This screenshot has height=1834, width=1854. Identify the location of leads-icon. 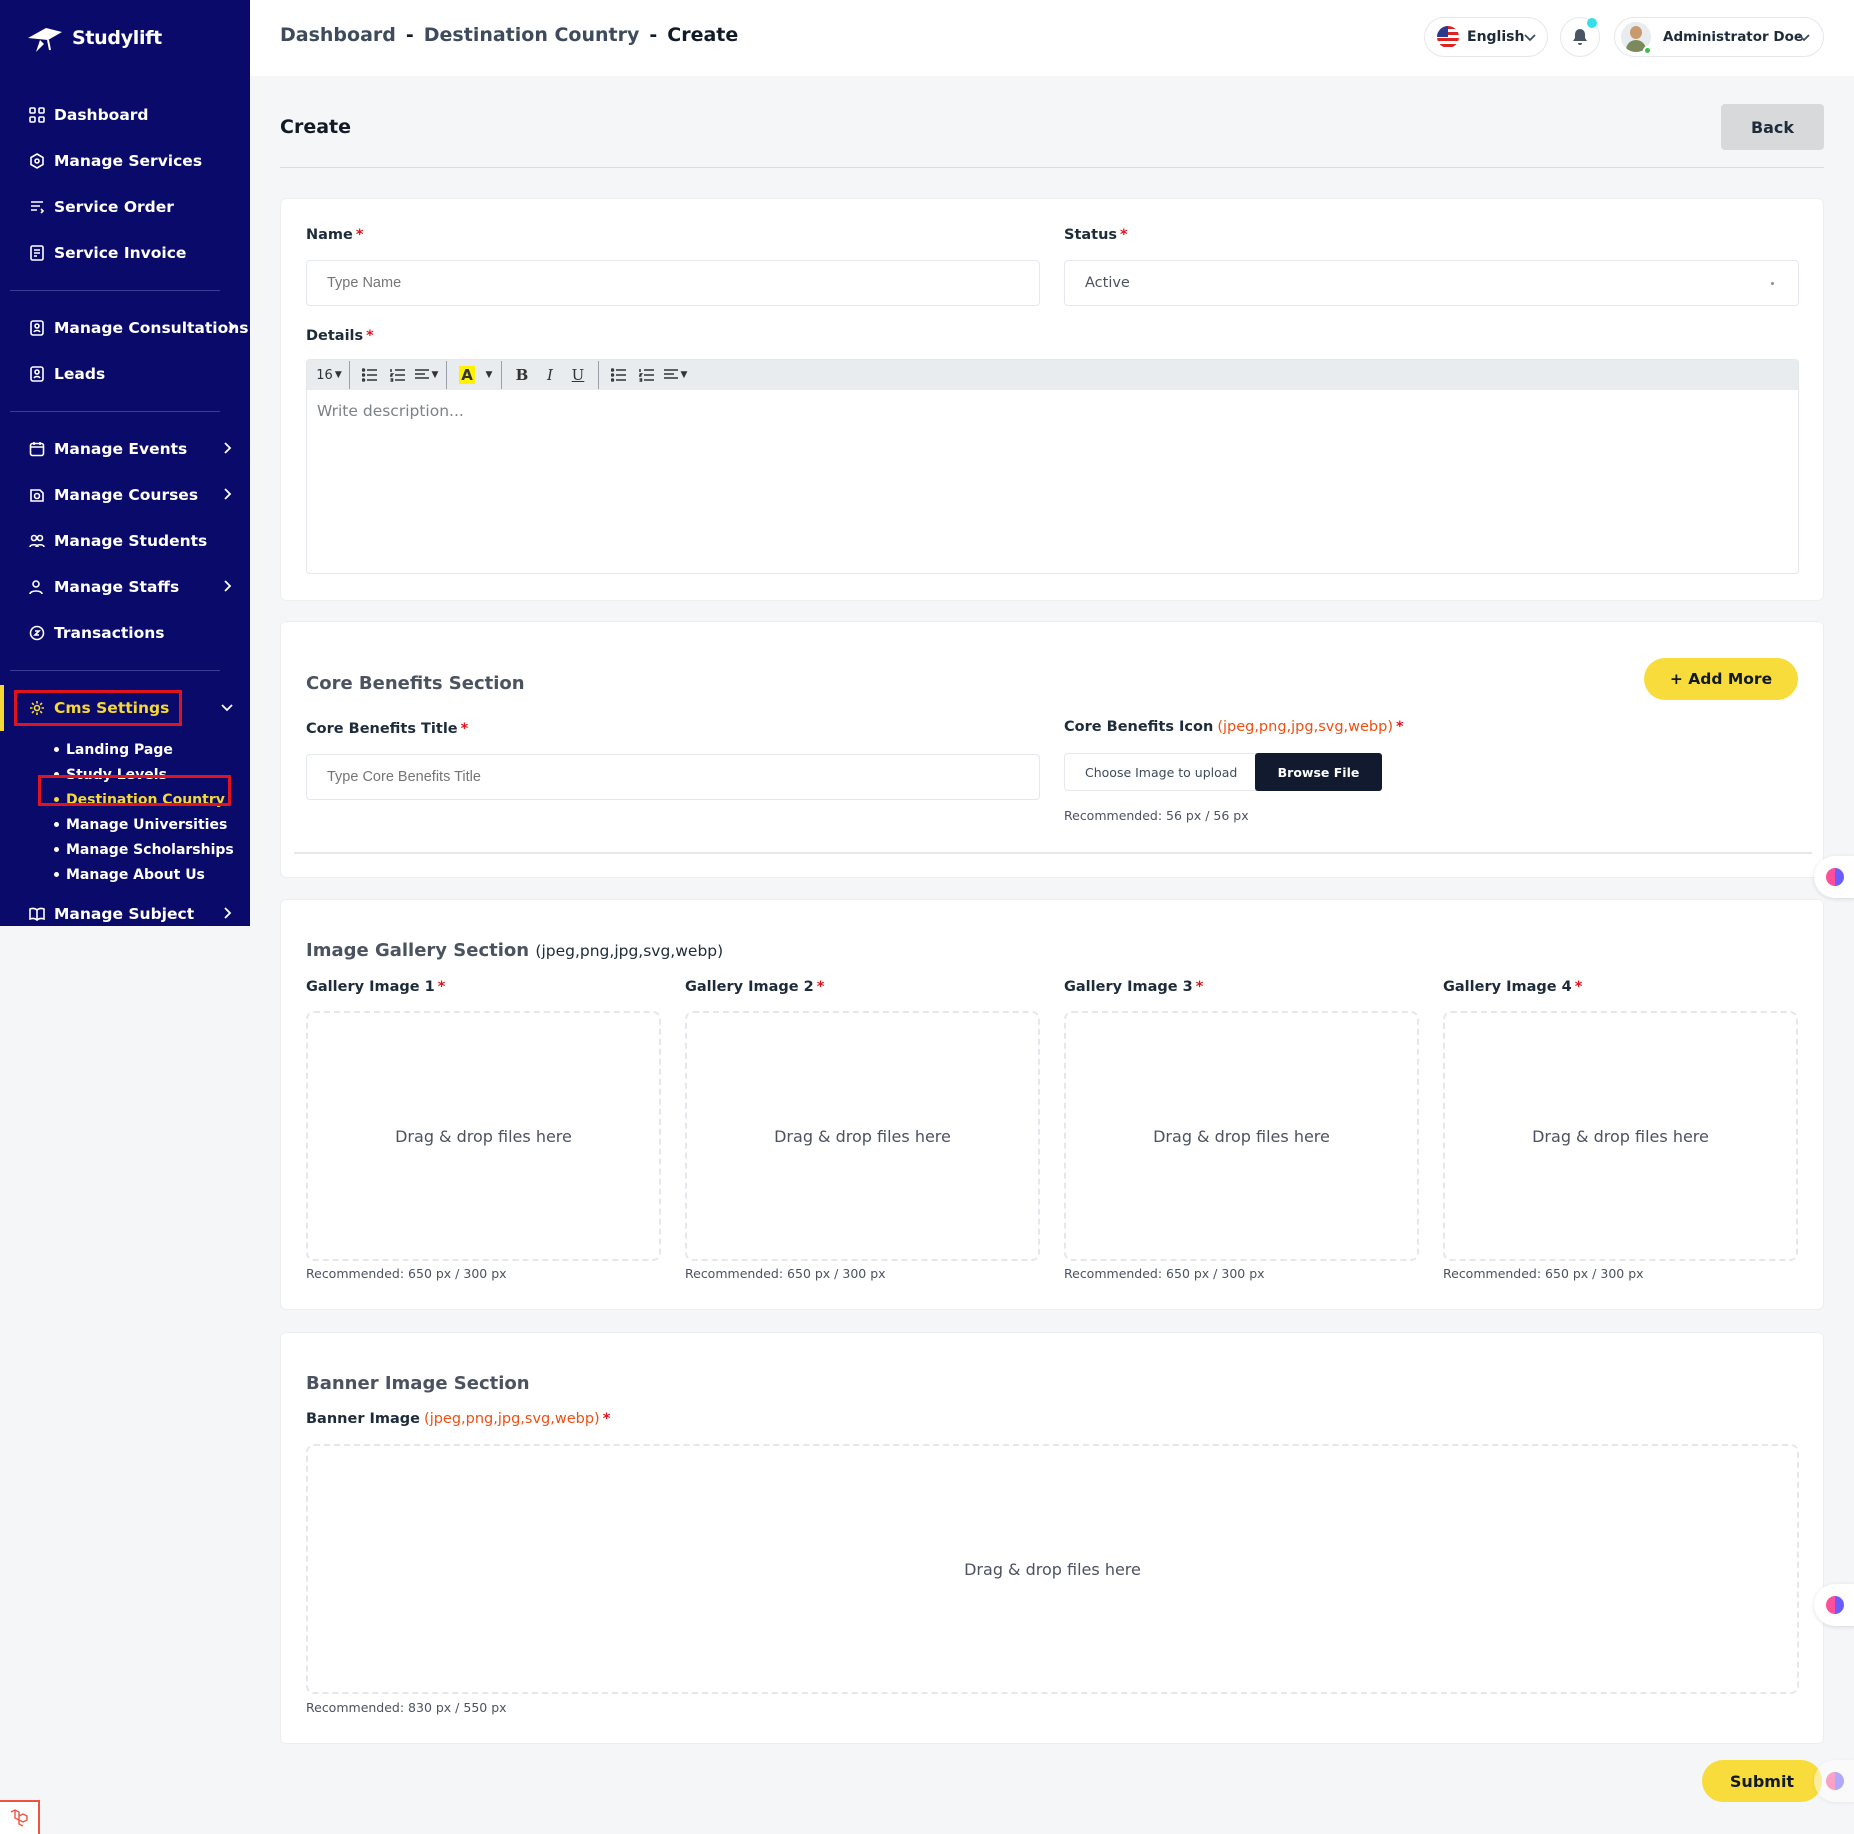
(37, 374).